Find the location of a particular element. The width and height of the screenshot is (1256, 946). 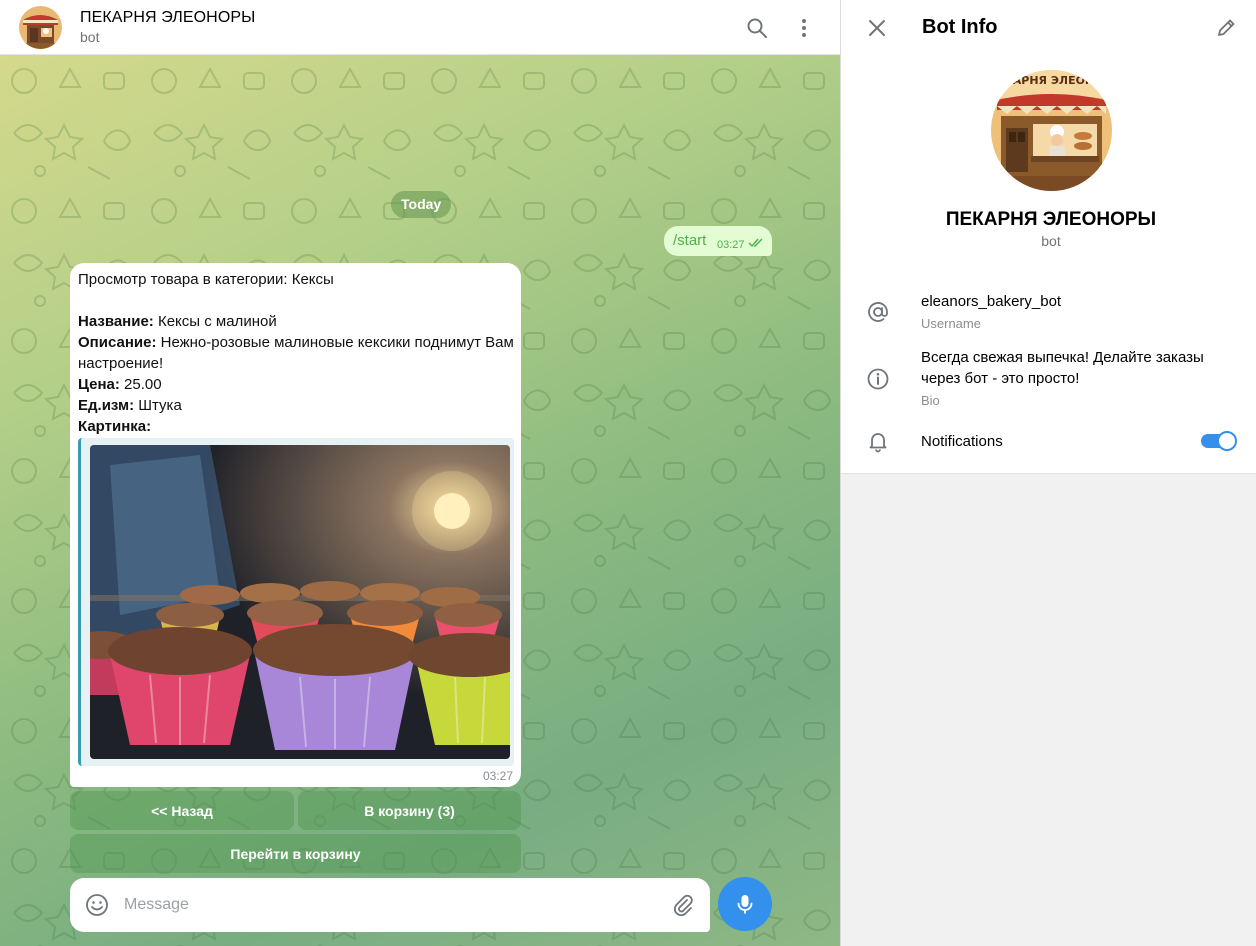

bot-avatar is located at coordinates (40, 27).